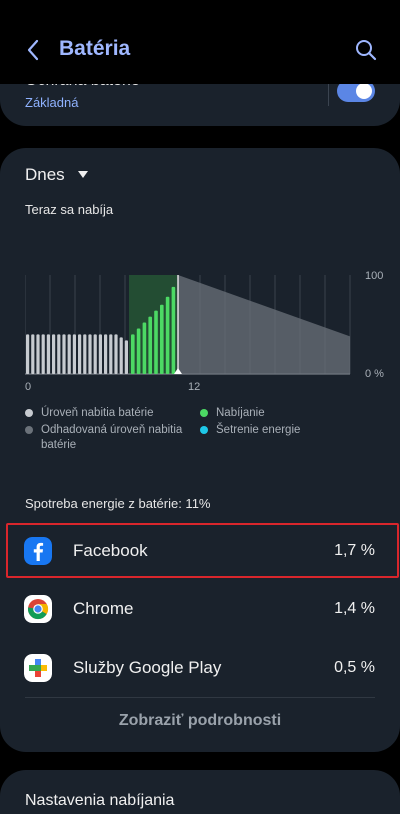  I want to click on x-tick-label: 0, so click(28, 387).